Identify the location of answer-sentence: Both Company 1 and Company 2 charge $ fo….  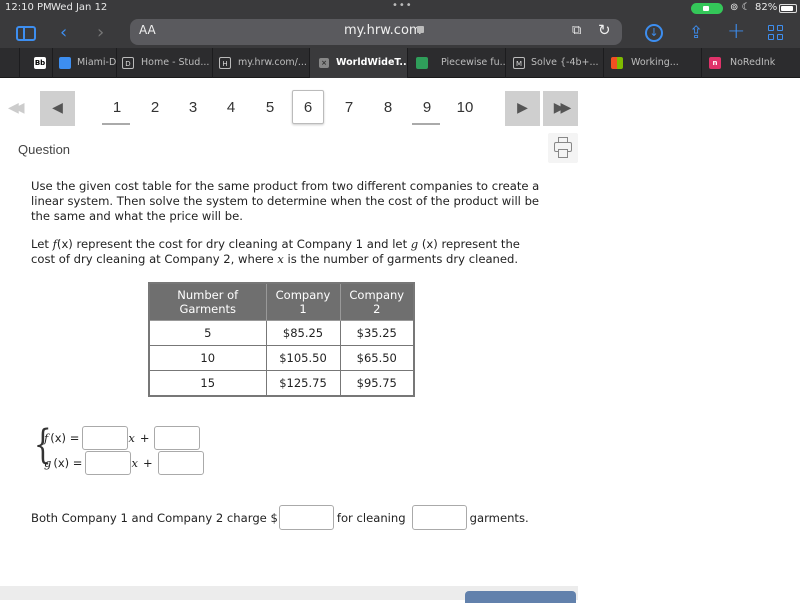
(280, 517).